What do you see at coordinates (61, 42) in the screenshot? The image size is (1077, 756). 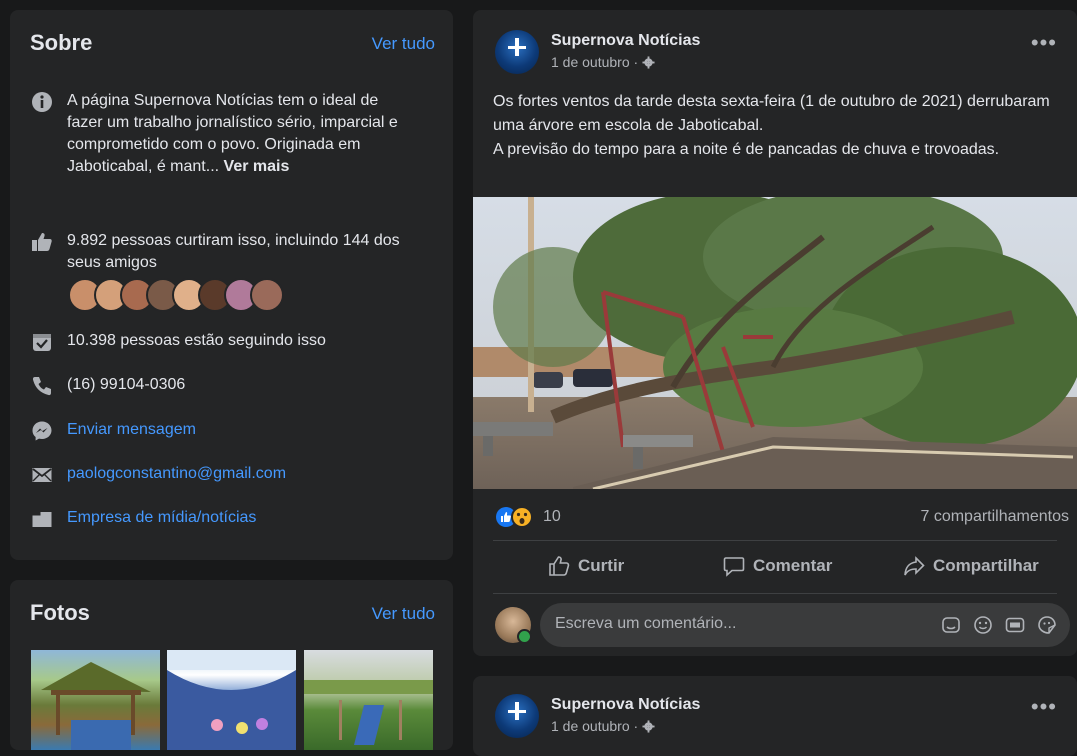 I see `about-title: Sobre` at bounding box center [61, 42].